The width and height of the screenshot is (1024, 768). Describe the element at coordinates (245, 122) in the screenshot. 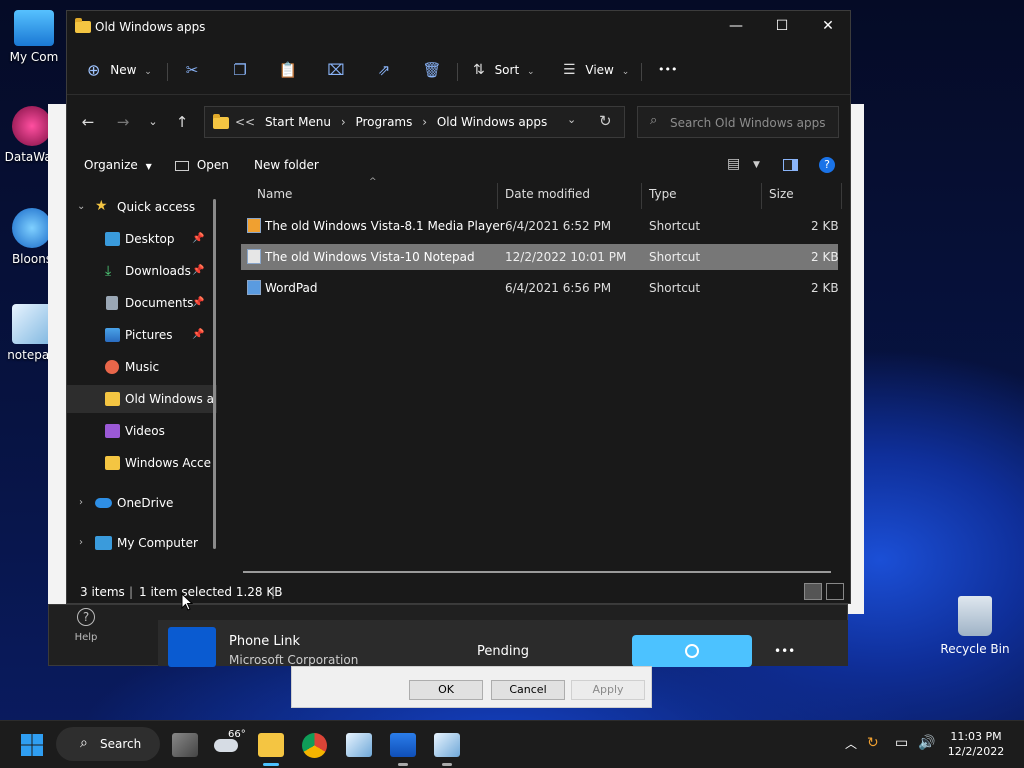

I see `breadcrumb-overflow: <<` at that location.